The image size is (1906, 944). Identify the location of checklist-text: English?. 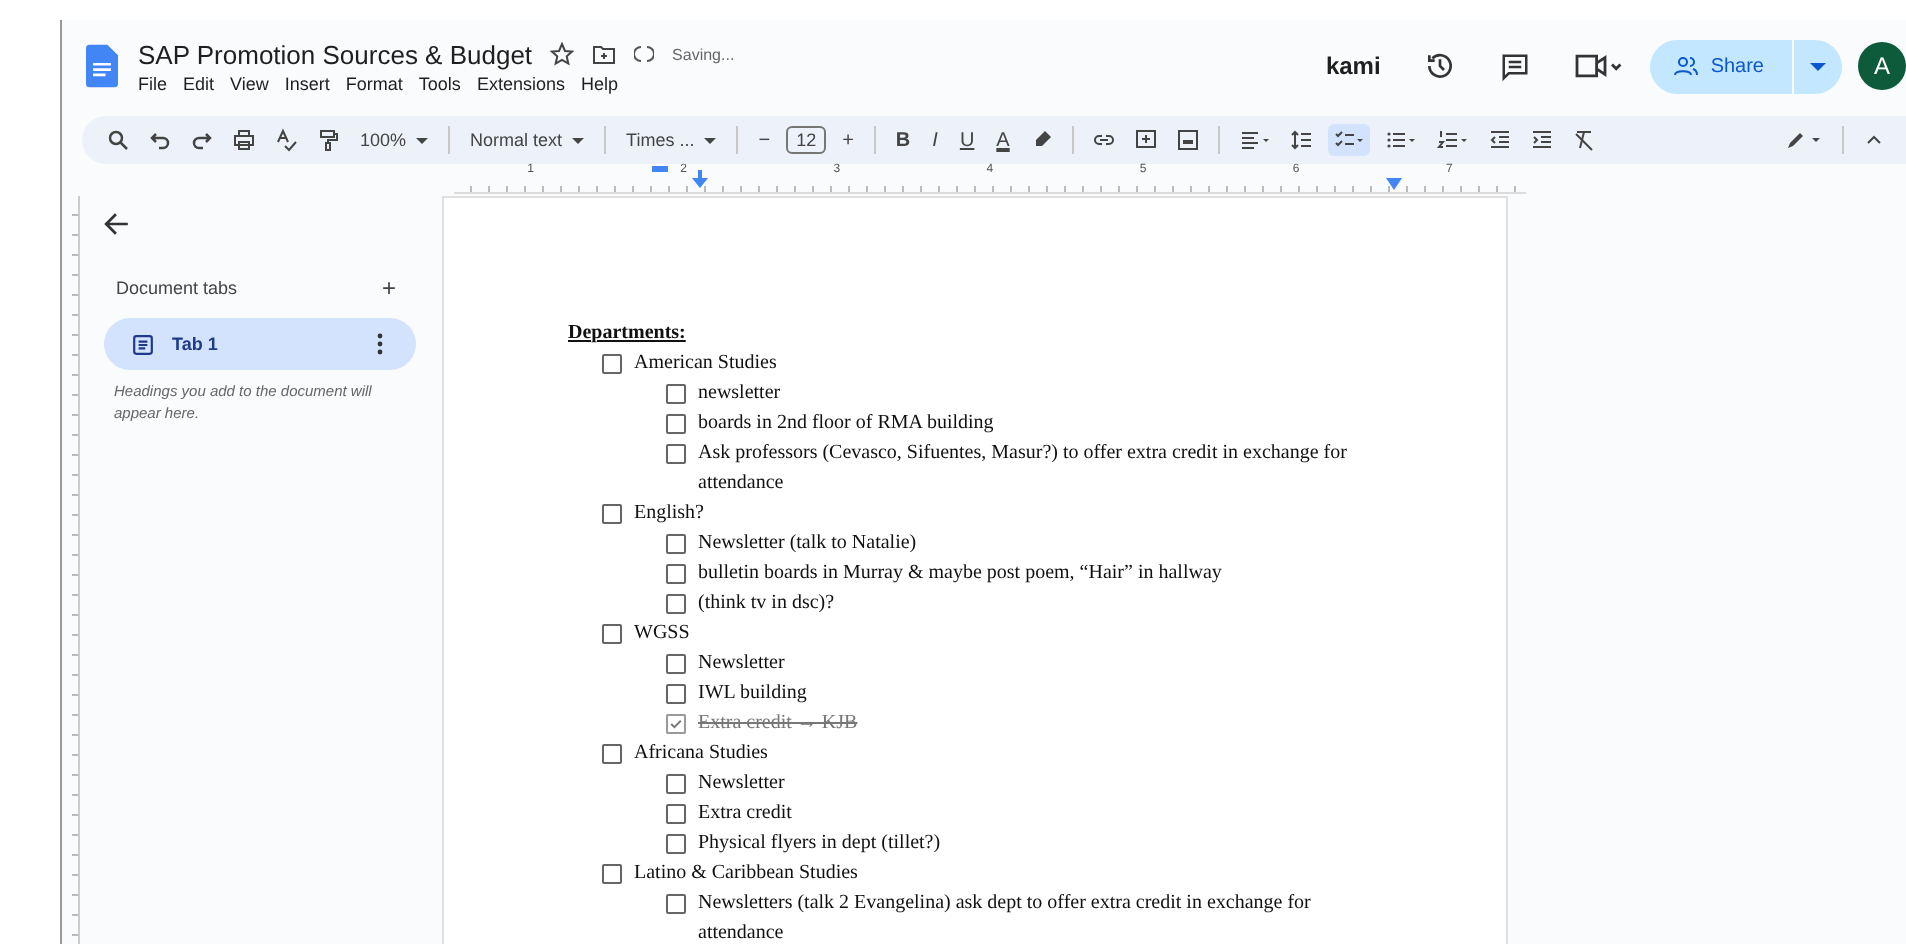
(669, 514).